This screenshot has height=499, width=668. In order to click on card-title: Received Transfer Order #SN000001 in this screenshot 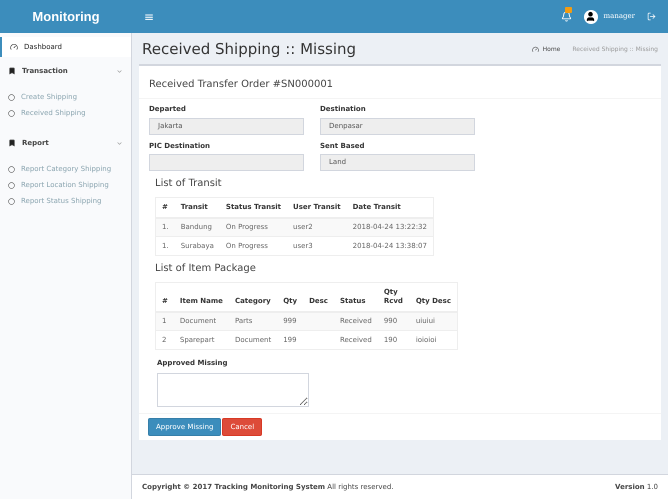, I will do `click(241, 84)`.